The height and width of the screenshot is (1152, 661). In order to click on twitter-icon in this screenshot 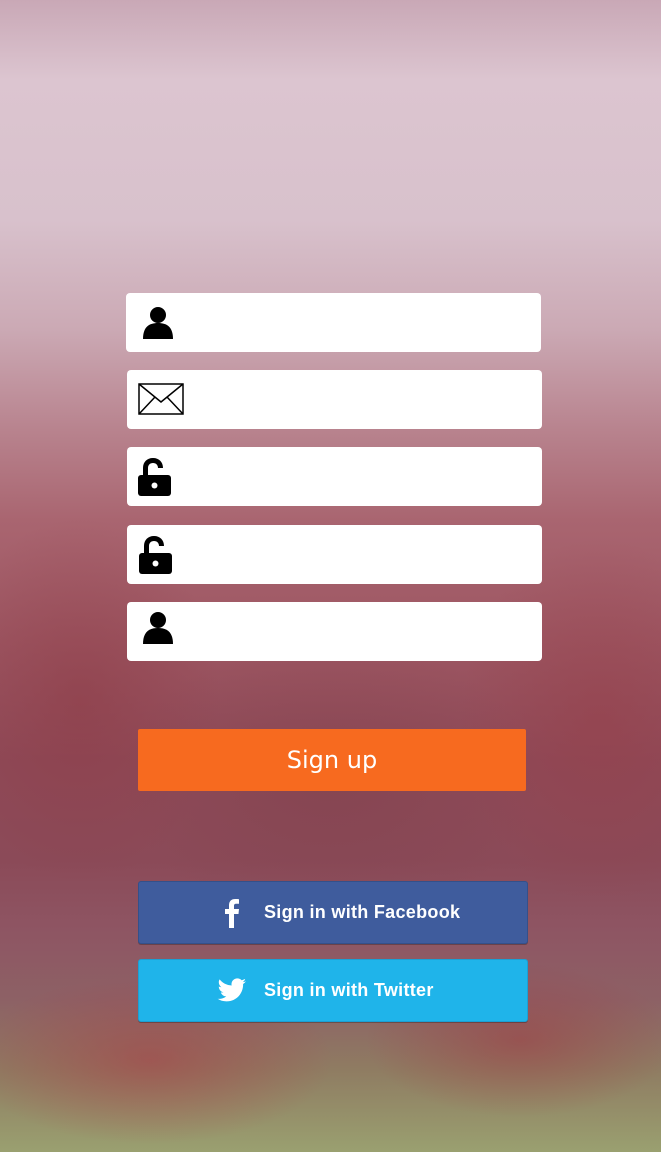, I will do `click(232, 993)`.